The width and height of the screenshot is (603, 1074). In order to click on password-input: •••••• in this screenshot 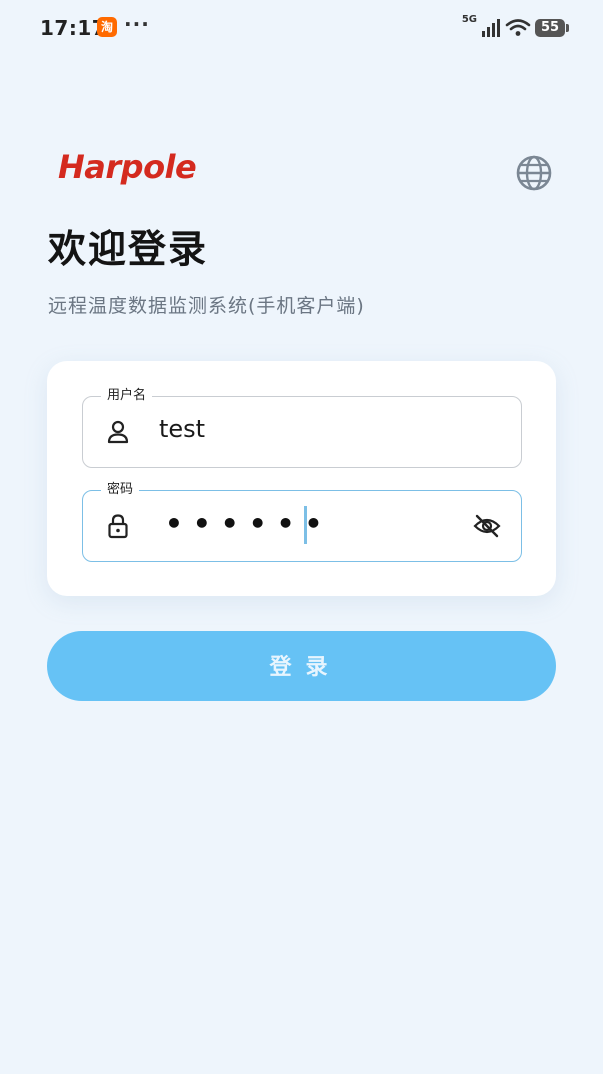, I will do `click(248, 523)`.